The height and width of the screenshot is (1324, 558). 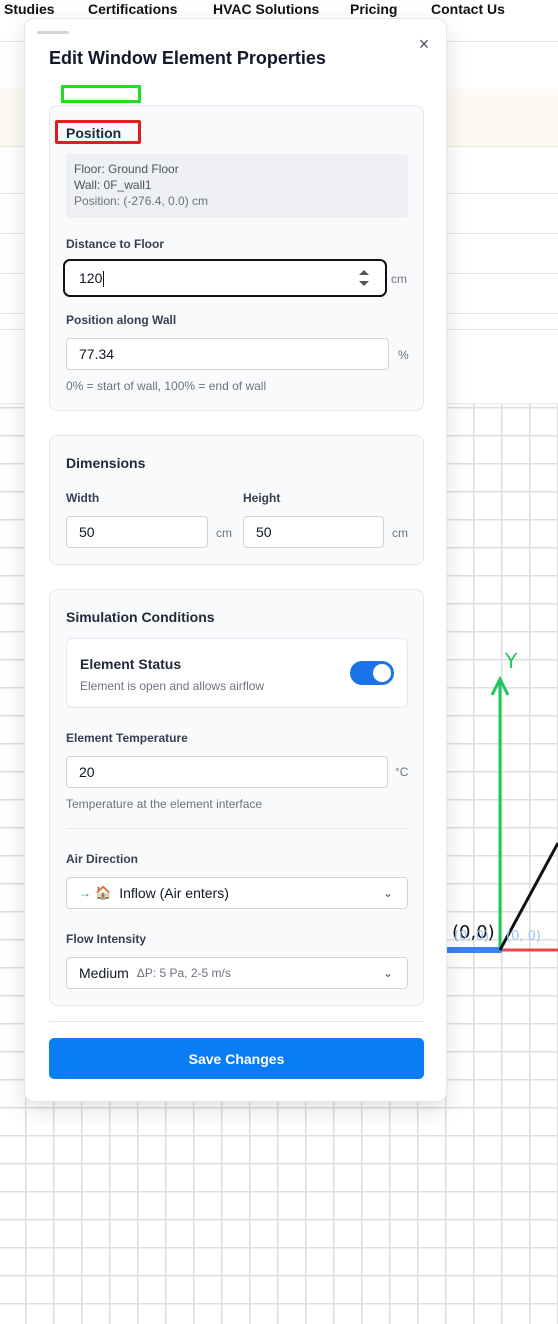 I want to click on height-input: 50, so click(x=313, y=532).